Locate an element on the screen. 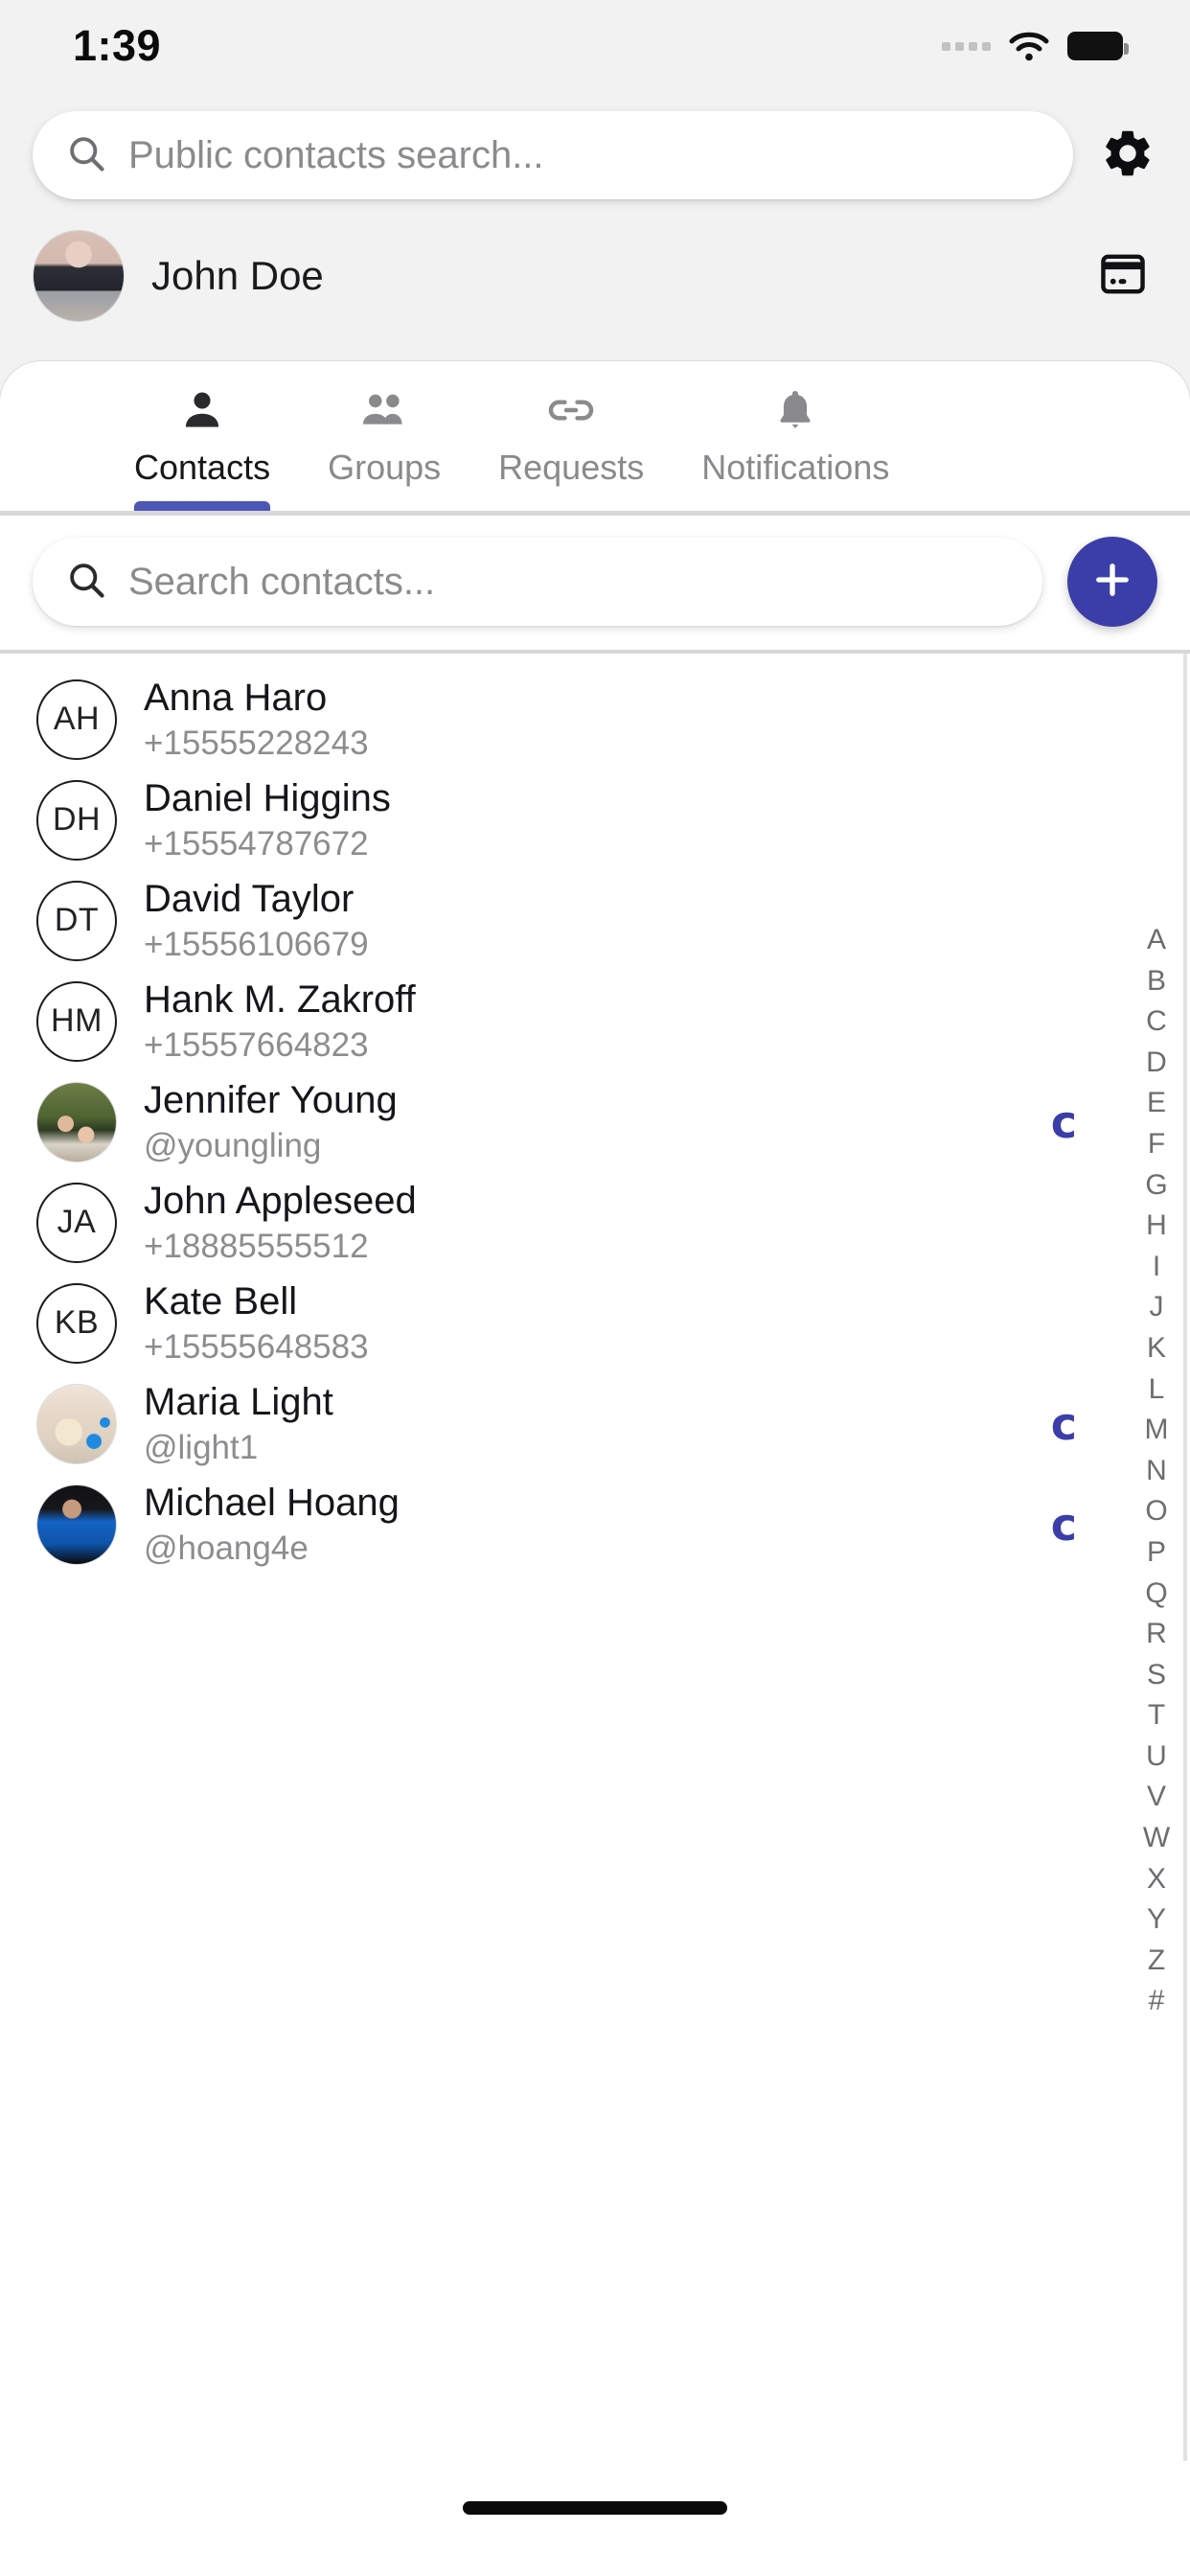 The width and height of the screenshot is (1190, 2576). tab-label: Notifications is located at coordinates (795, 467).